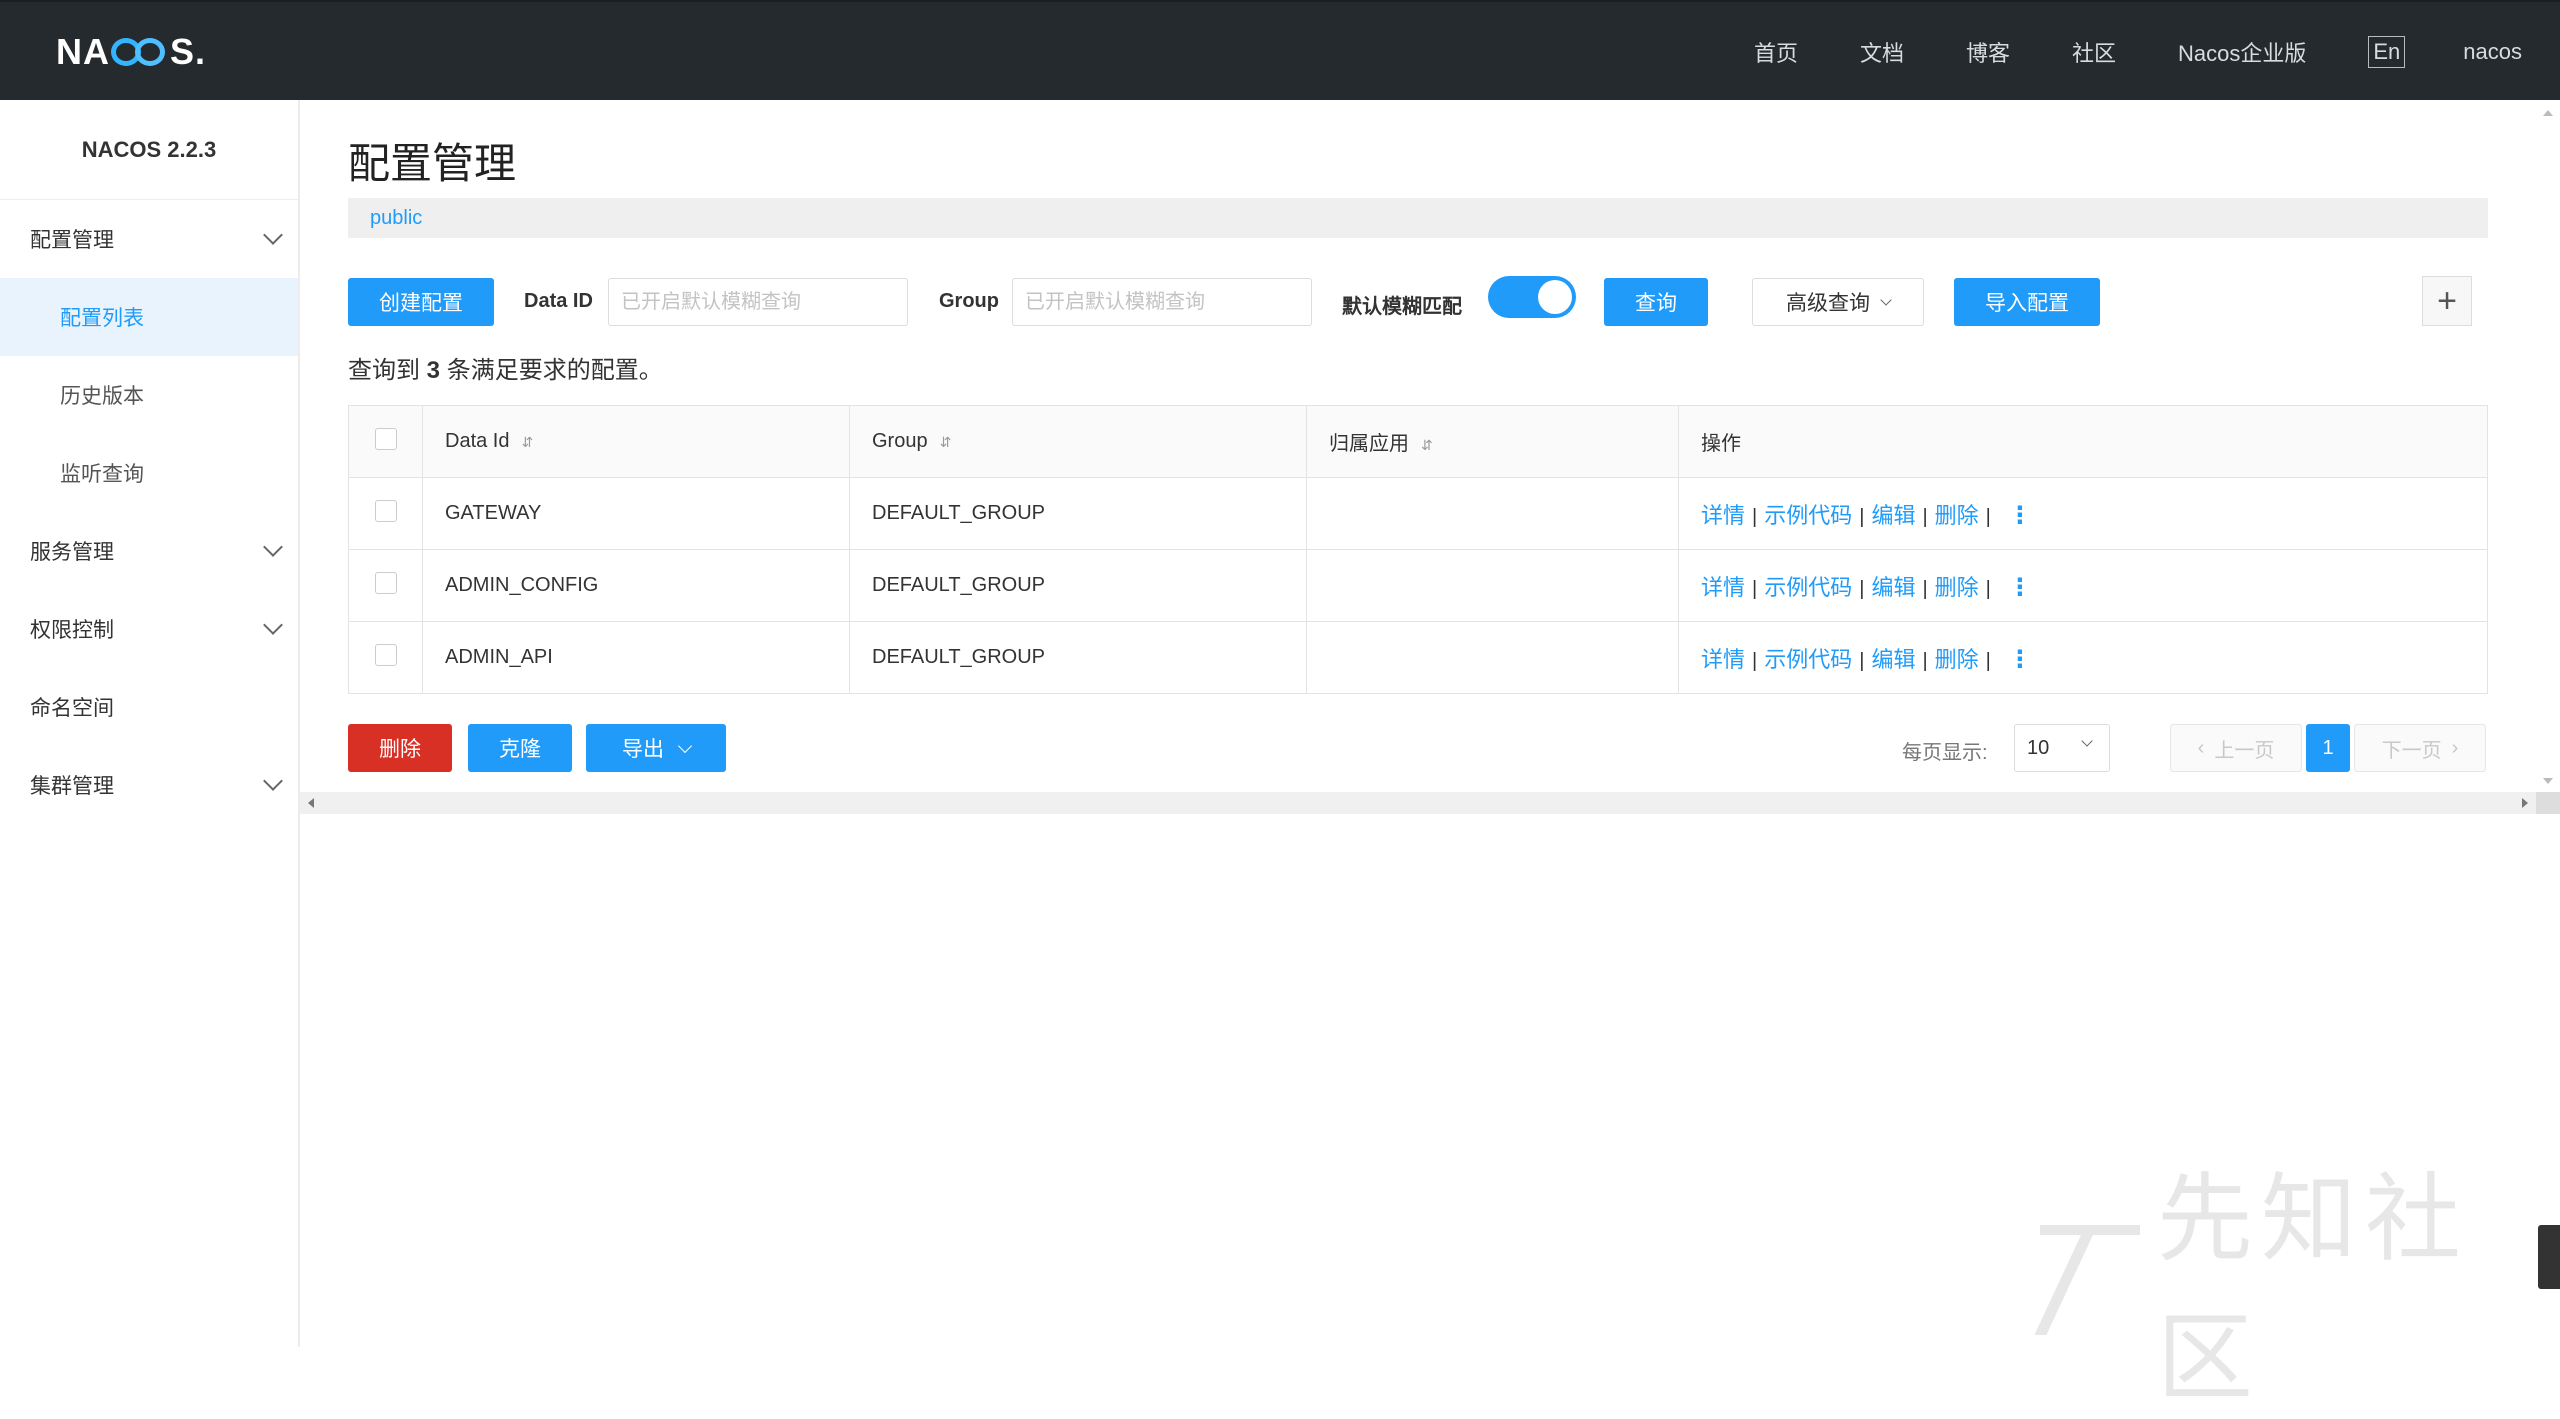  I want to click on sidebar-item-service-management: 服务管理, so click(149, 551).